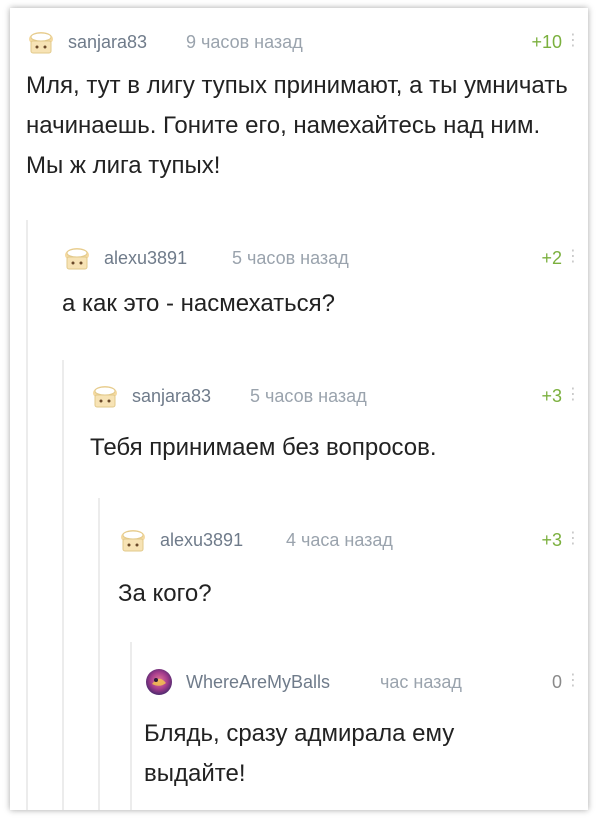 Image resolution: width=600 pixels, height=821 pixels. What do you see at coordinates (244, 42) in the screenshot?
I see `comment-time: 9 часов назад` at bounding box center [244, 42].